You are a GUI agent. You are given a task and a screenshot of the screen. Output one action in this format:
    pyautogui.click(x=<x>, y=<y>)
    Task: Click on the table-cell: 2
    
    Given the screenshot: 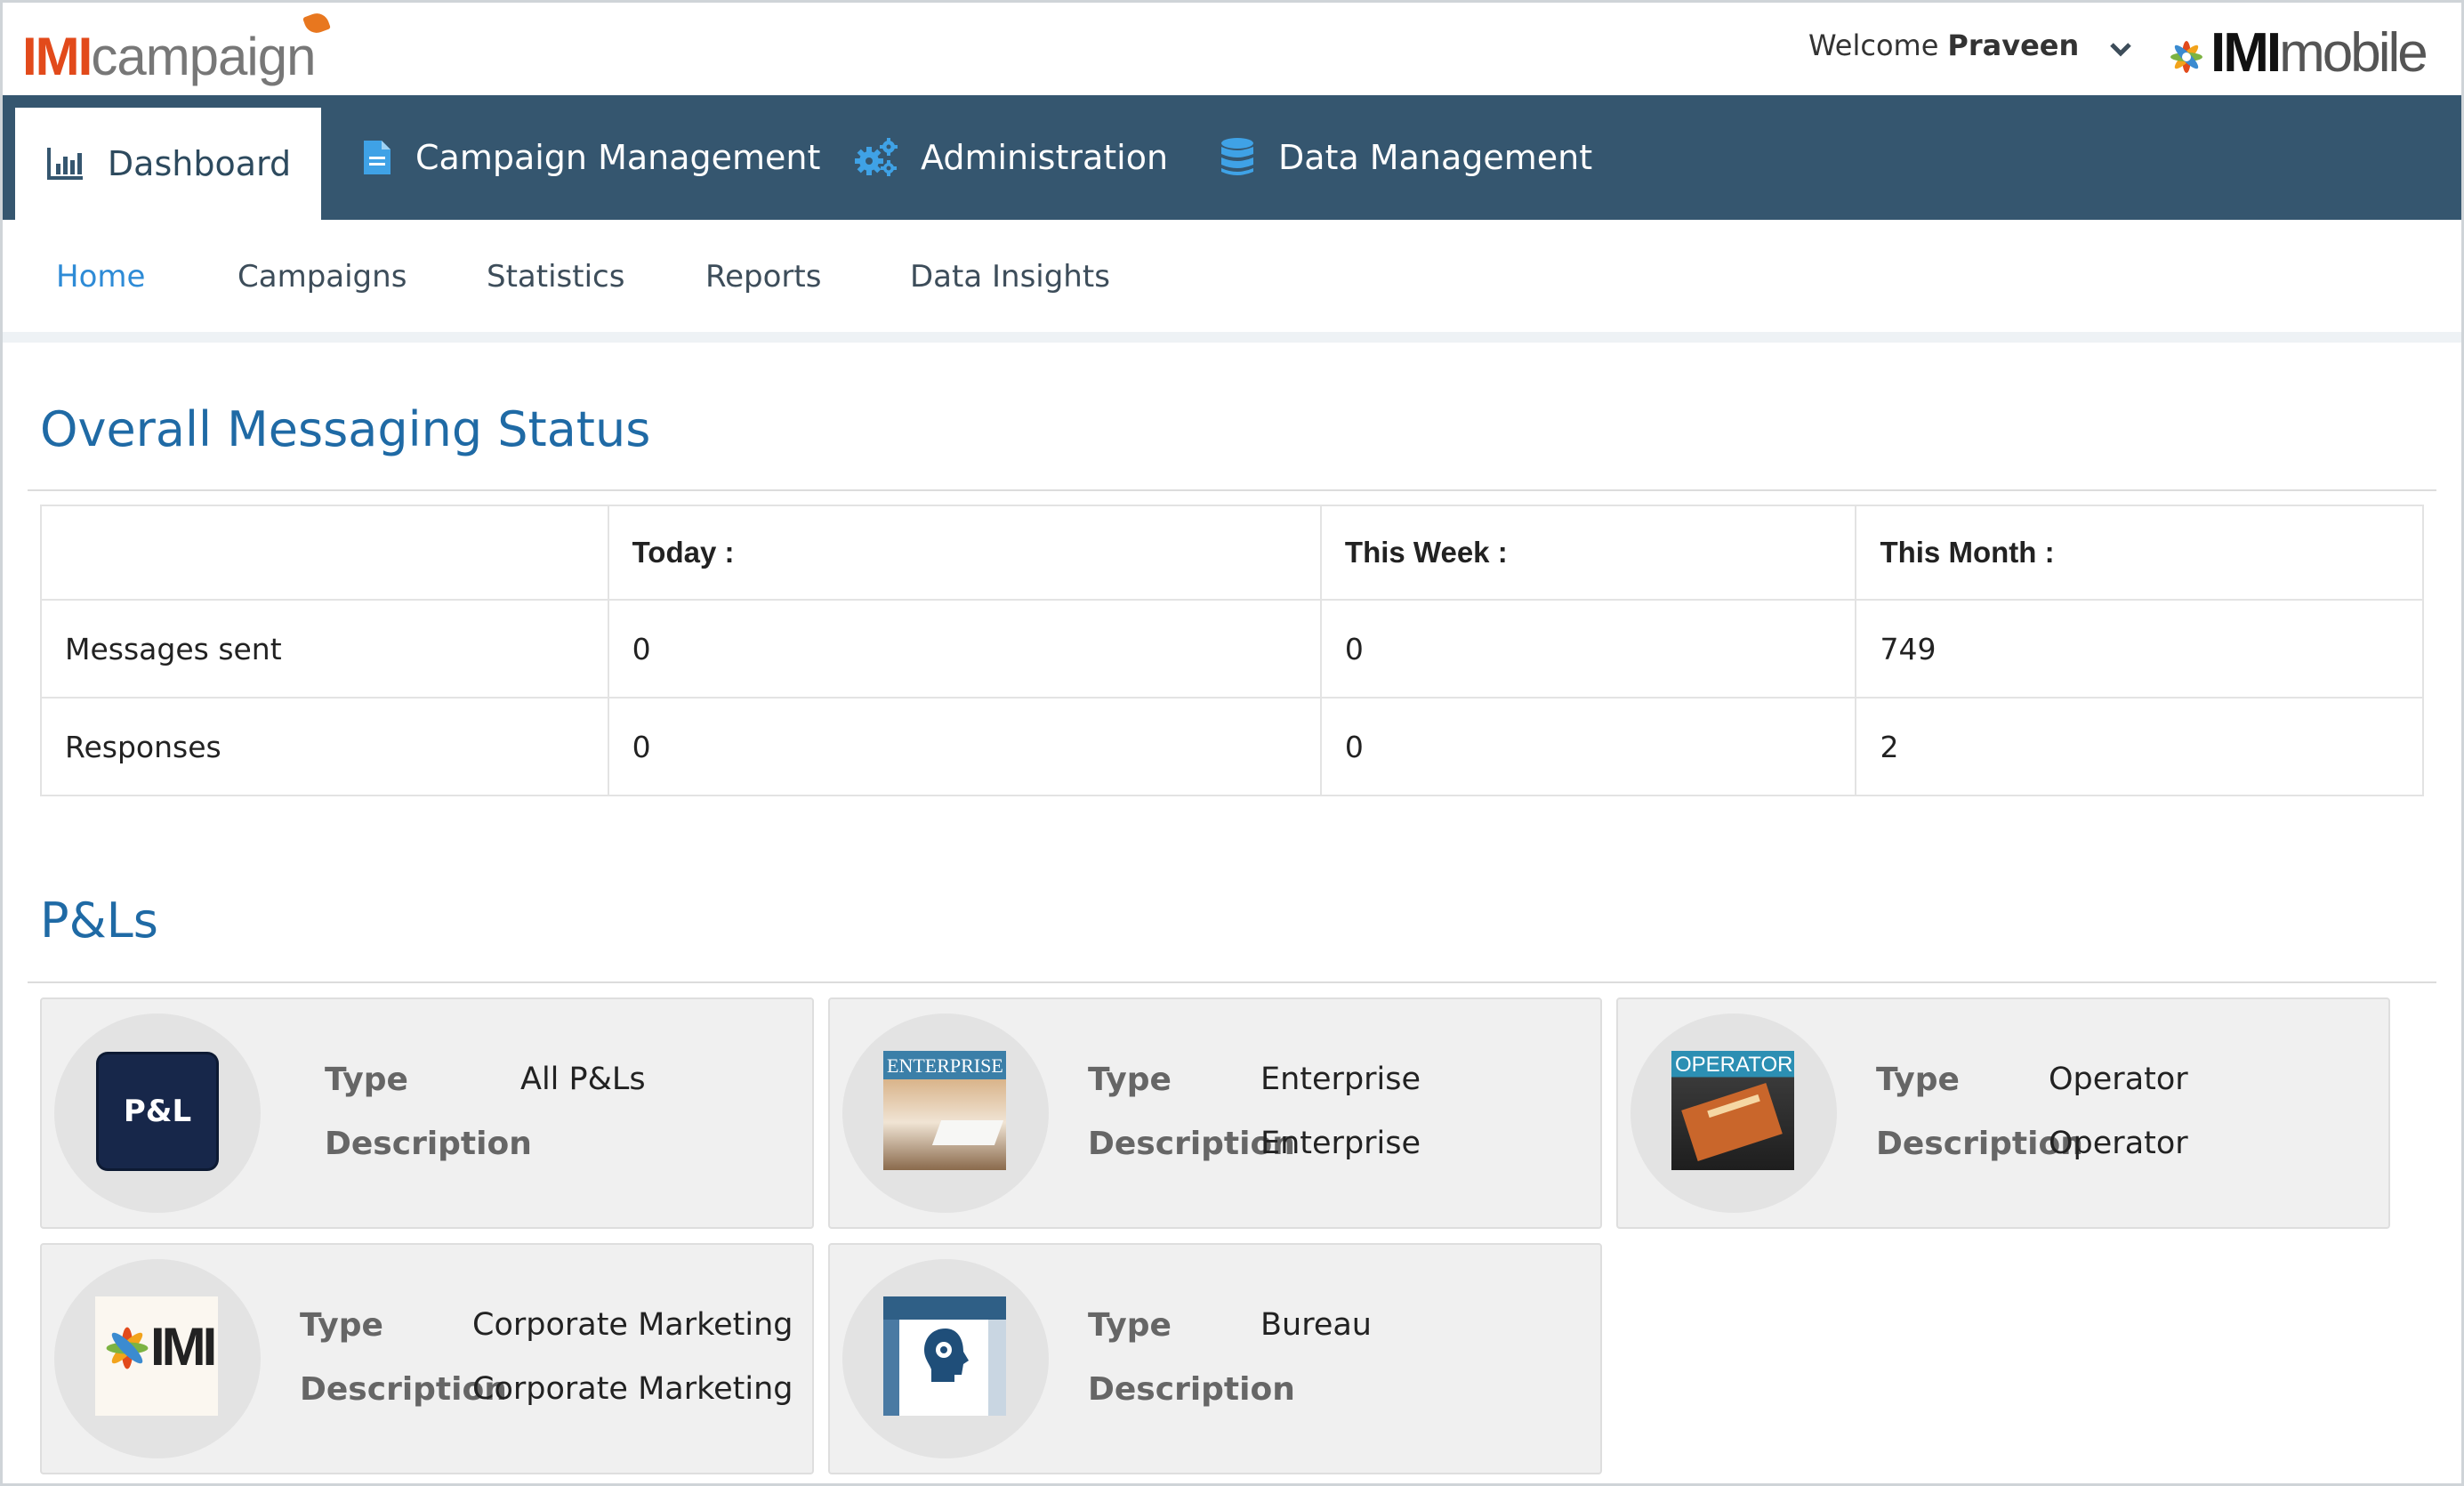 What is the action you would take?
    pyautogui.click(x=2139, y=746)
    